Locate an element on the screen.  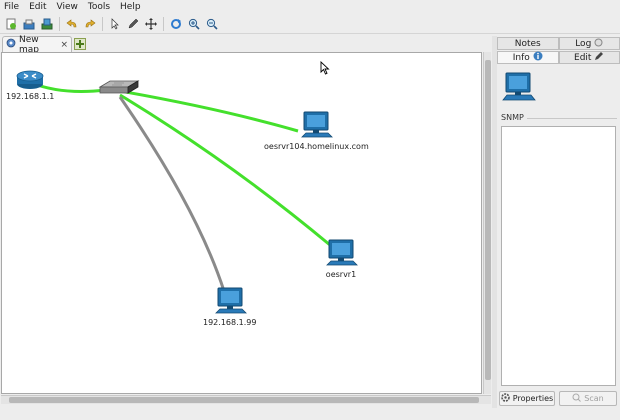
zoom-in-icon is located at coordinates (194, 24).